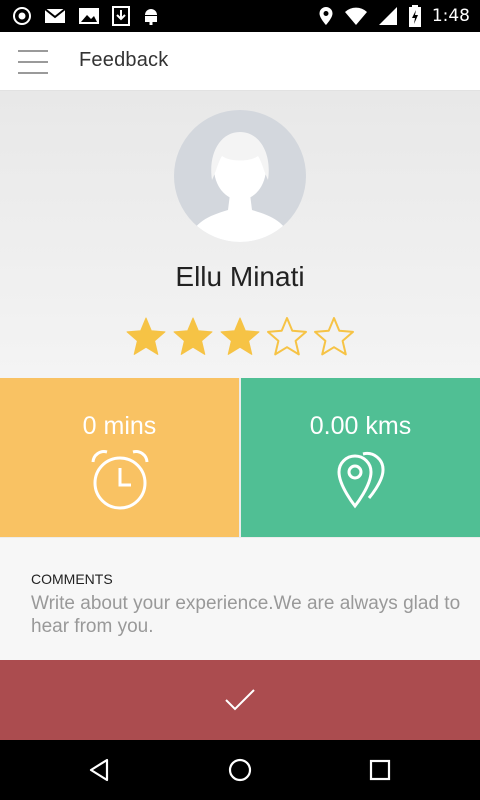 This screenshot has width=480, height=800. I want to click on wifi-icon, so click(355, 16).